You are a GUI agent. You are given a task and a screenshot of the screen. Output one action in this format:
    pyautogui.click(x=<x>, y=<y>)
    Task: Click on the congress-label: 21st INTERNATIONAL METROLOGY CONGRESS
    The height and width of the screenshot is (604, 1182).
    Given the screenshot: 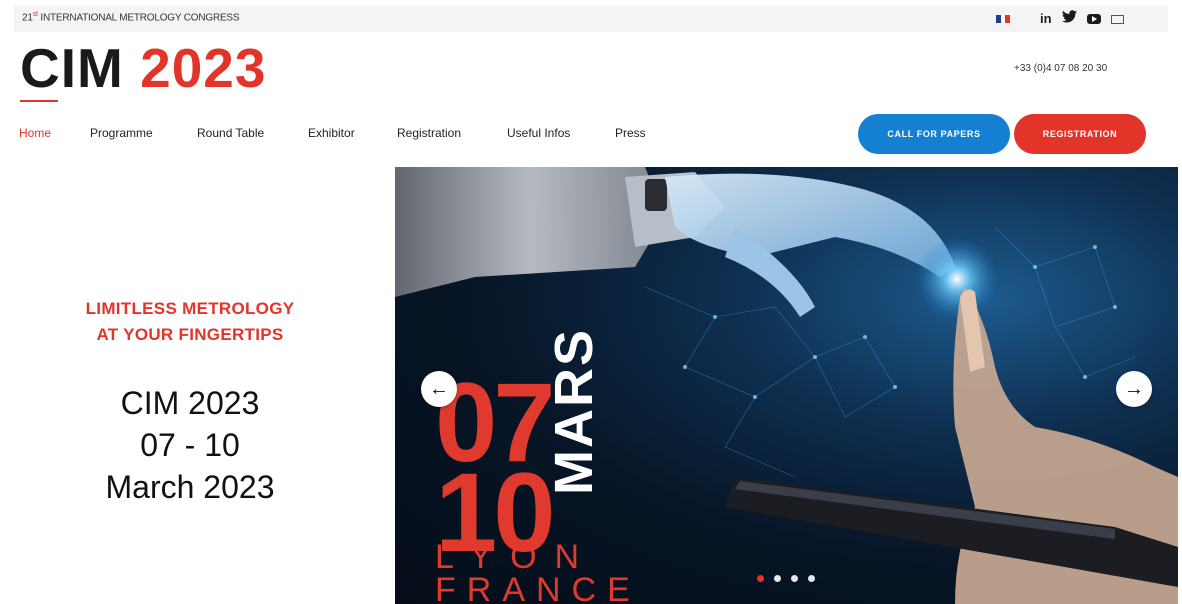 What is the action you would take?
    pyautogui.click(x=131, y=17)
    